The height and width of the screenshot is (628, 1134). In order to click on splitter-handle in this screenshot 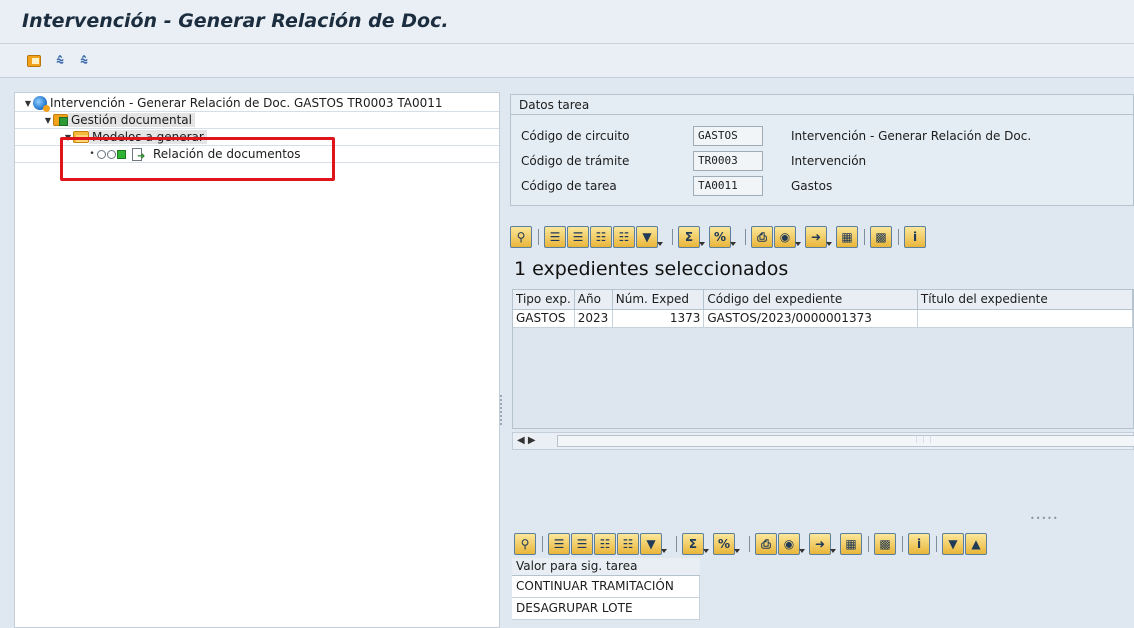, I will do `click(502, 410)`.